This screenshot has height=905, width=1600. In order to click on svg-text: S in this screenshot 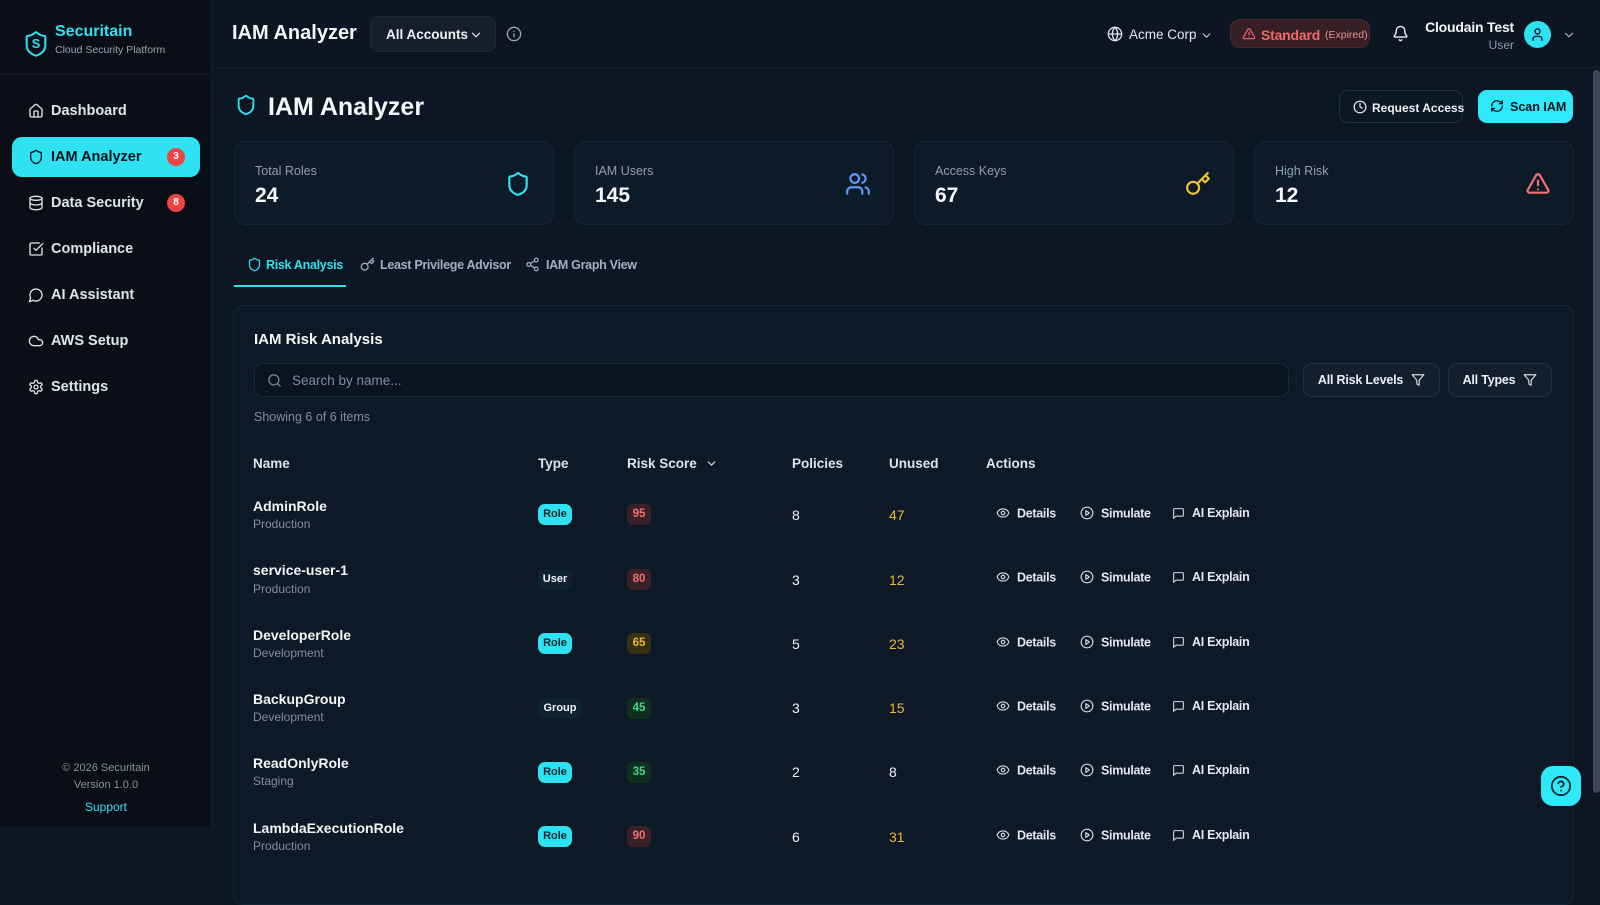, I will do `click(36, 43)`.